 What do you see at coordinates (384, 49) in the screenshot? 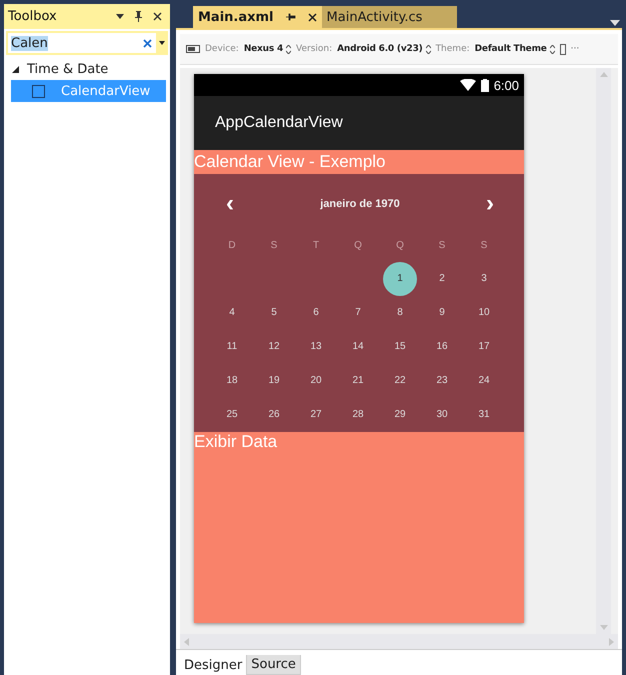
I see `version-selector: Android 6.0 (v23)` at bounding box center [384, 49].